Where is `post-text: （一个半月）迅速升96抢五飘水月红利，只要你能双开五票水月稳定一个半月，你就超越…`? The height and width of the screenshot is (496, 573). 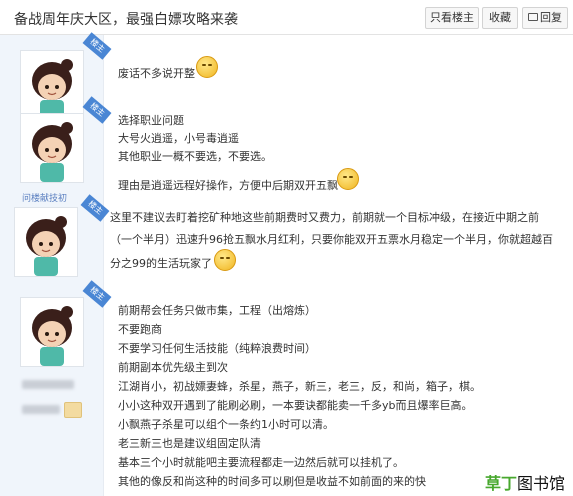 post-text: （一个半月）迅速升96抢五飘水月红利，只要你能双开五票水月稳定一个半月，你就超越… is located at coordinates (331, 239).